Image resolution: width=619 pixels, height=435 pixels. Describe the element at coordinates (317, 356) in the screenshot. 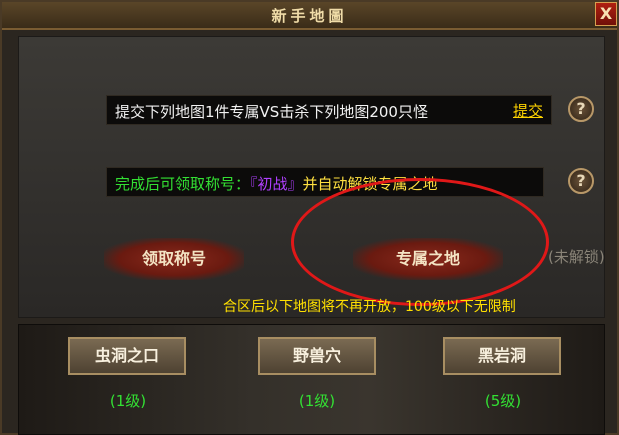

I see `map-button-beast-lair: 野兽穴` at that location.